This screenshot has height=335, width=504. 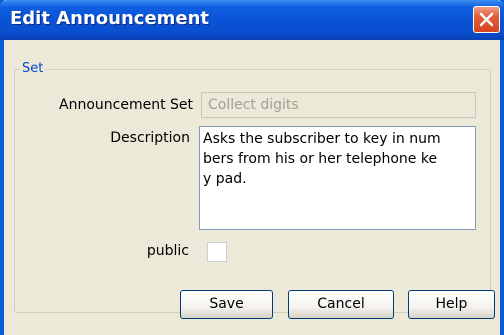 What do you see at coordinates (110, 18) in the screenshot?
I see `dialog-title: Edit Announcement` at bounding box center [110, 18].